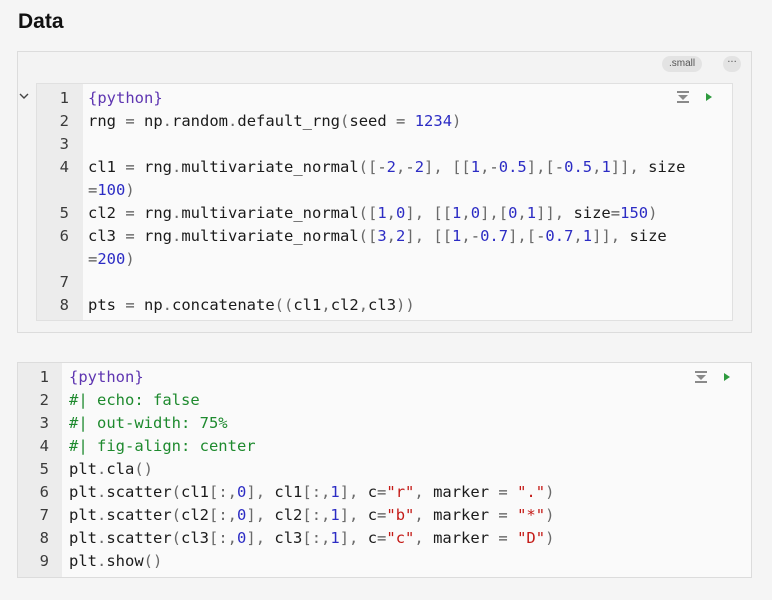 The image size is (772, 600). Describe the element at coordinates (384, 144) in the screenshot. I see `code-line: 3` at that location.